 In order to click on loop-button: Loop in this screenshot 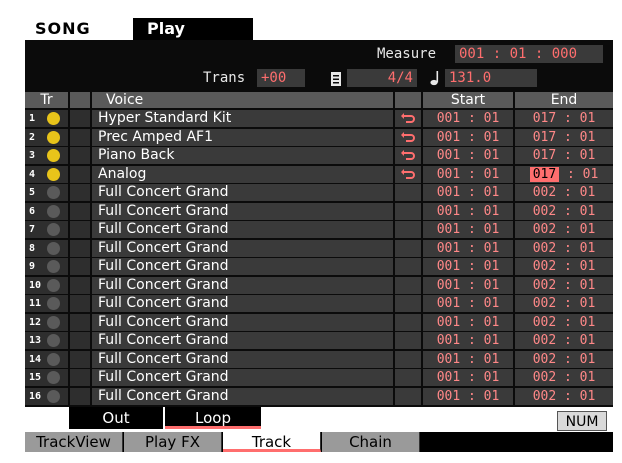, I will do `click(213, 418)`.